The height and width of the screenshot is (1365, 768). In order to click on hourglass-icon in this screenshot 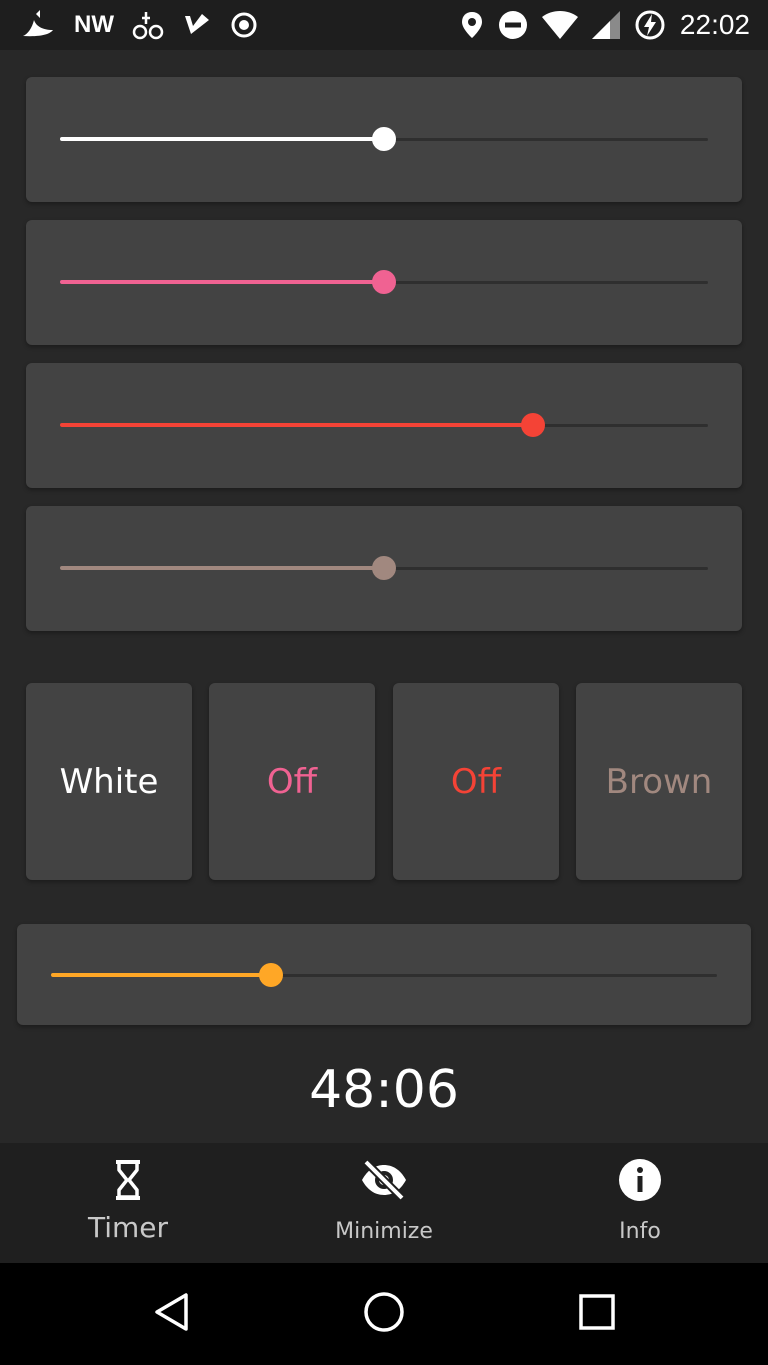, I will do `click(128, 1182)`.